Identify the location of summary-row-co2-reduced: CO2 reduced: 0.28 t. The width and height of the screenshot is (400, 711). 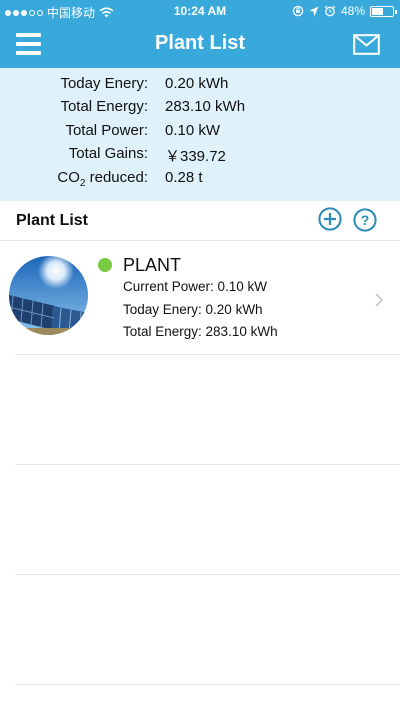
(200, 180).